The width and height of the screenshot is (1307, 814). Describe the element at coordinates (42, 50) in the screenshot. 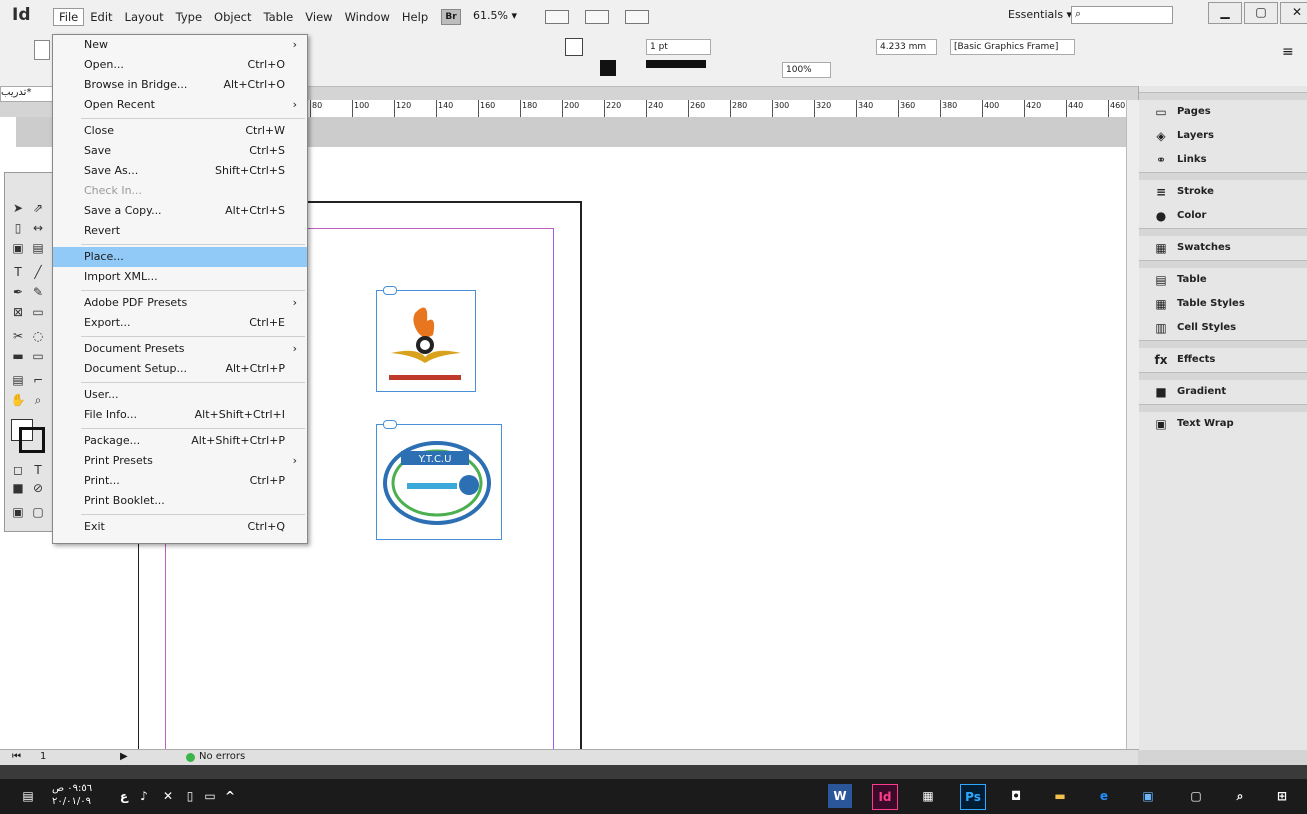

I see `reference-point-icon` at that location.